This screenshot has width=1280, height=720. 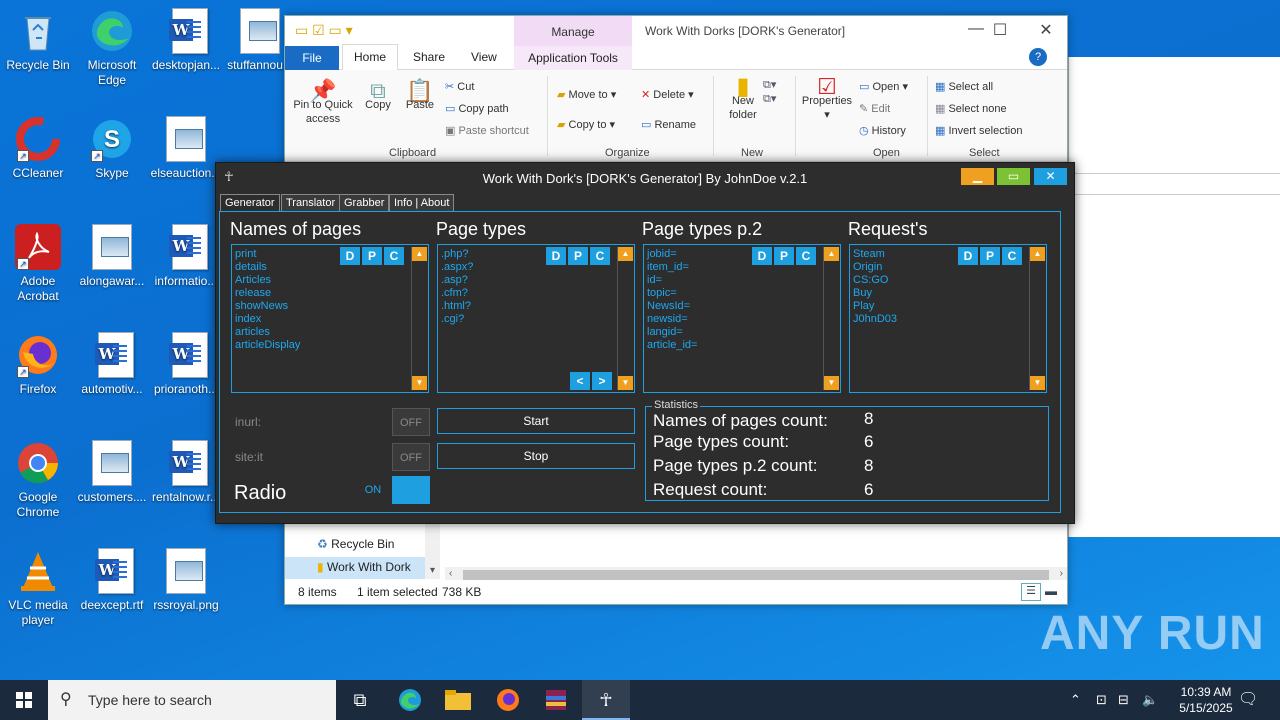 I want to click on radio-toggle, so click(x=411, y=490).